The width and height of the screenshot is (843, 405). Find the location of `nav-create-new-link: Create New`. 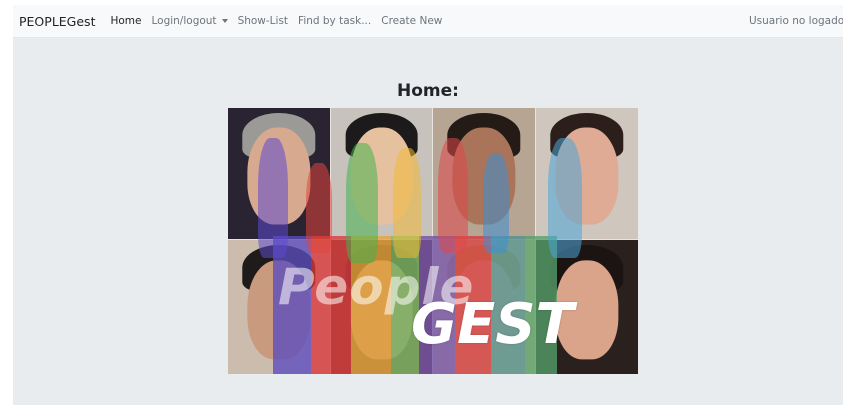

nav-create-new-link: Create New is located at coordinates (411, 21).